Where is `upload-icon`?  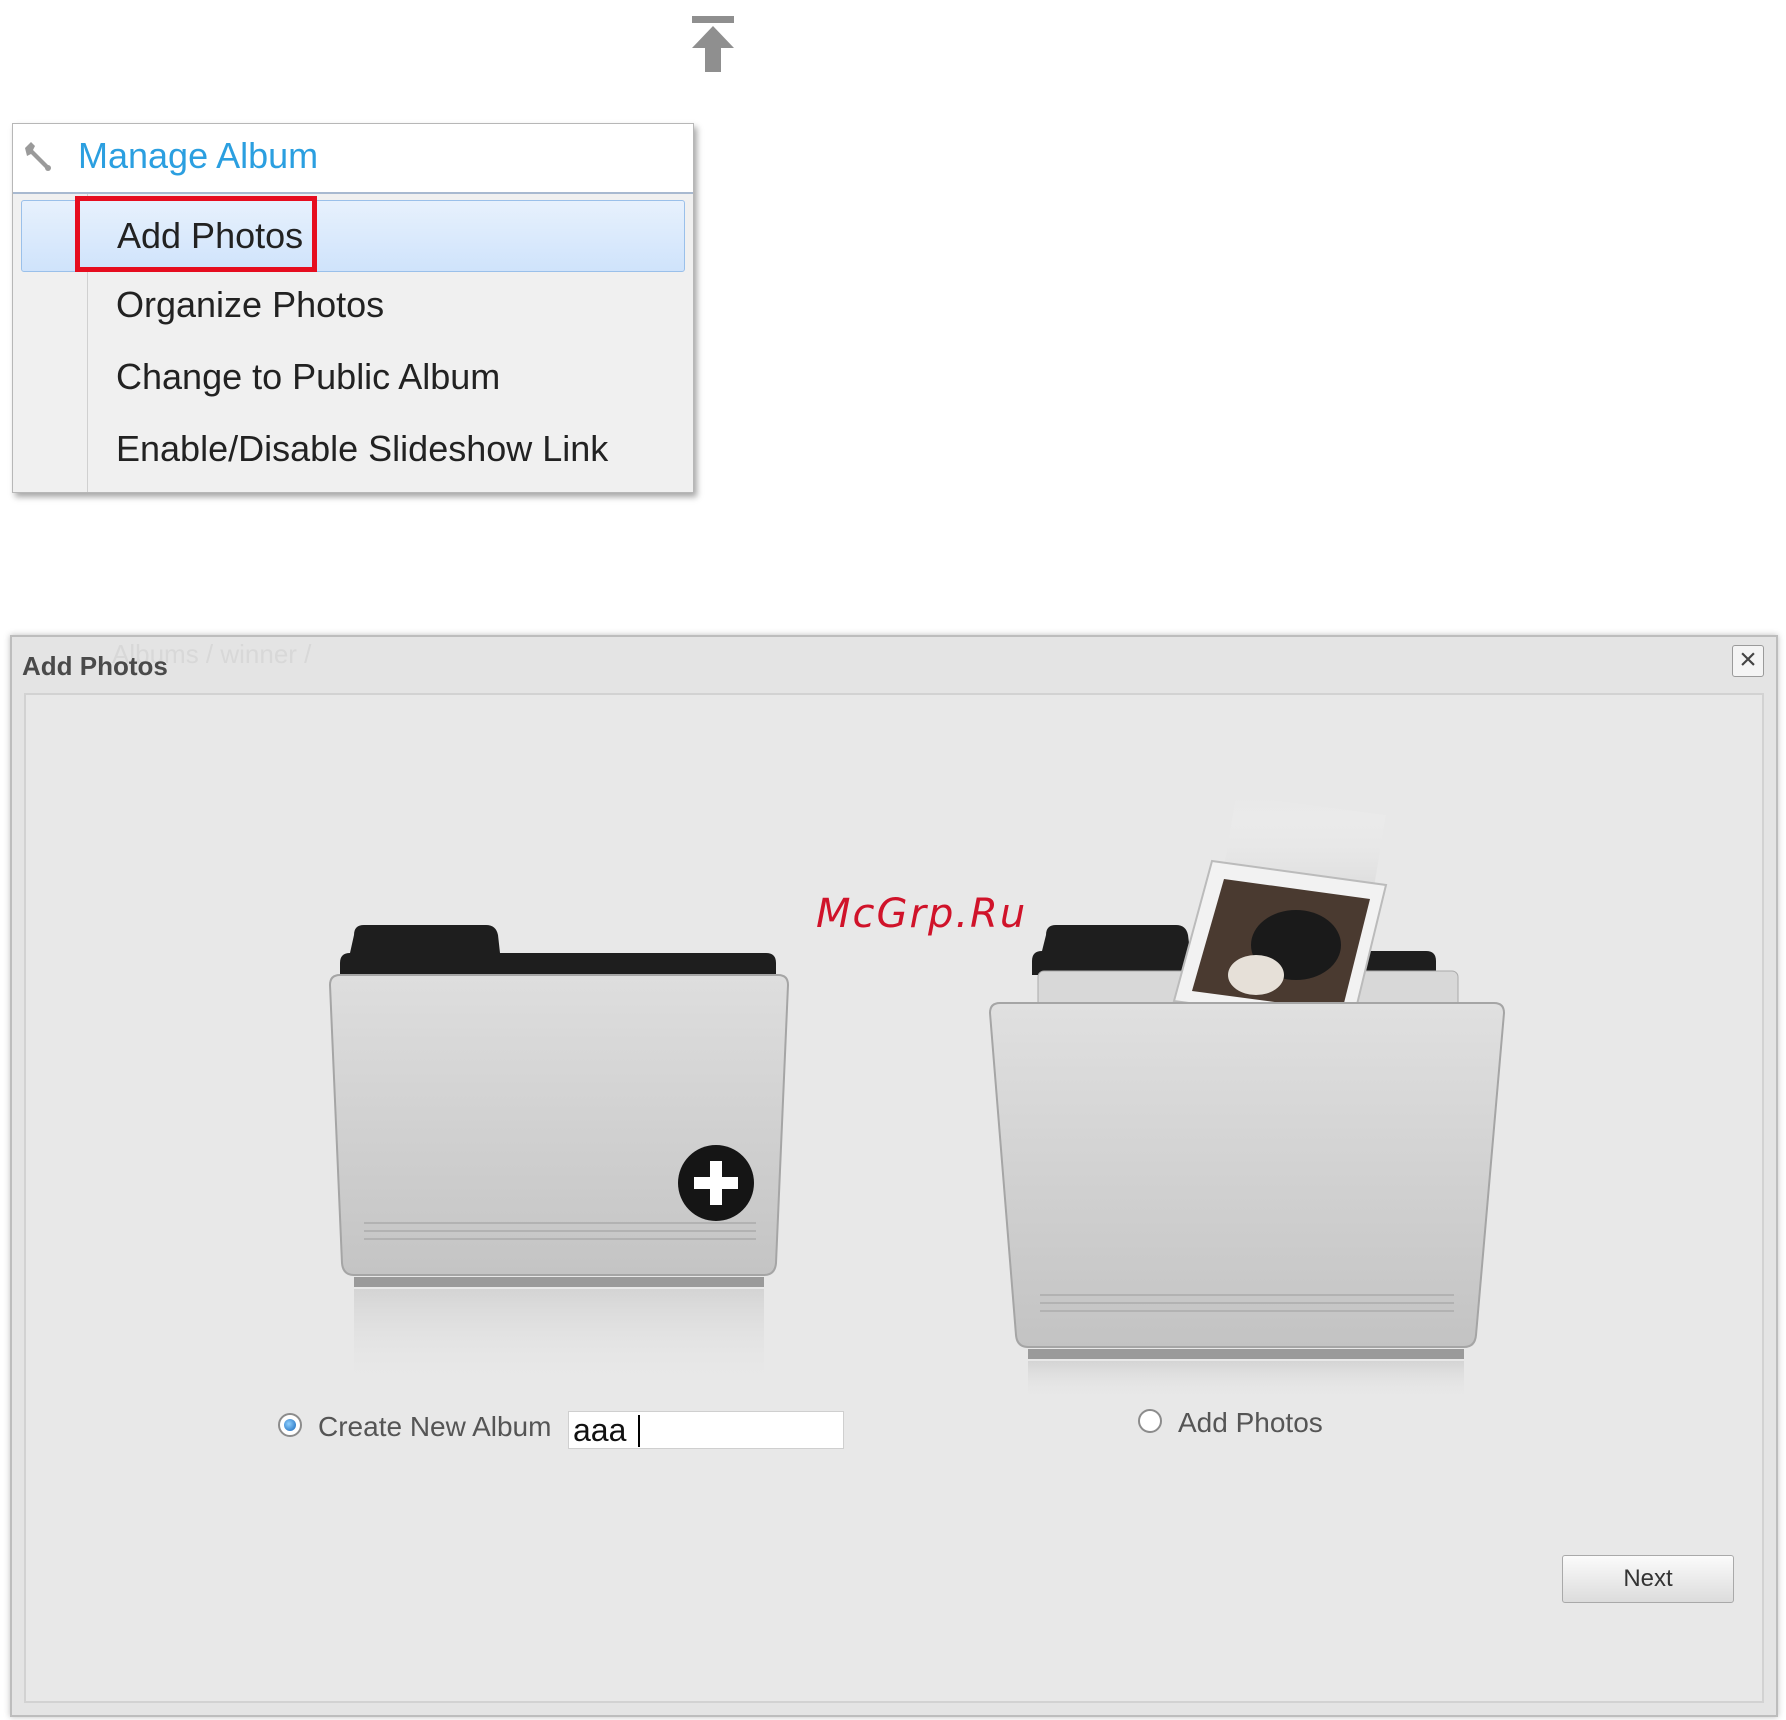 upload-icon is located at coordinates (713, 44).